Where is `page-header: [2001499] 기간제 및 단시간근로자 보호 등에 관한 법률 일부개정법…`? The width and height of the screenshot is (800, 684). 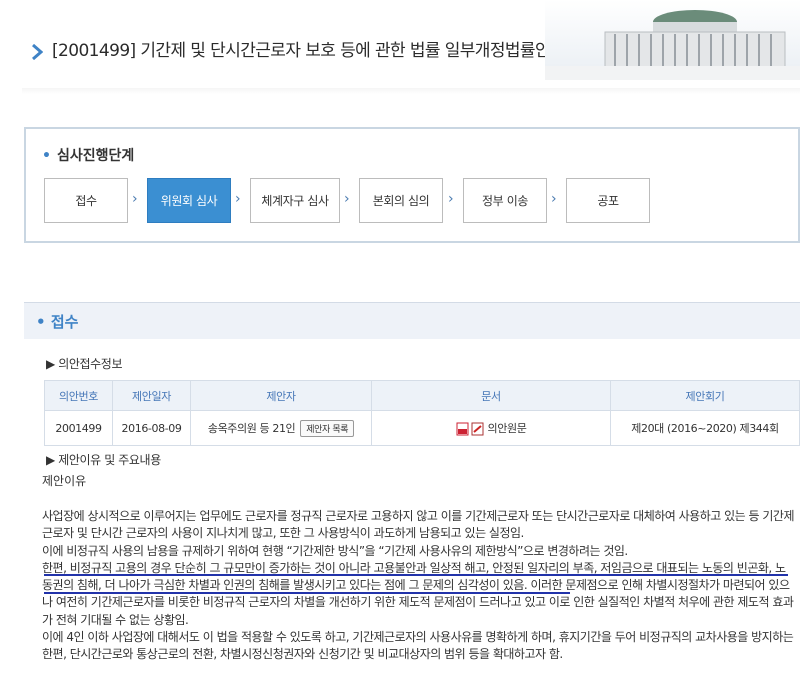 page-header: [2001499] 기간제 및 단시간근로자 보호 등에 관한 법률 일부개정법… is located at coordinates (400, 51).